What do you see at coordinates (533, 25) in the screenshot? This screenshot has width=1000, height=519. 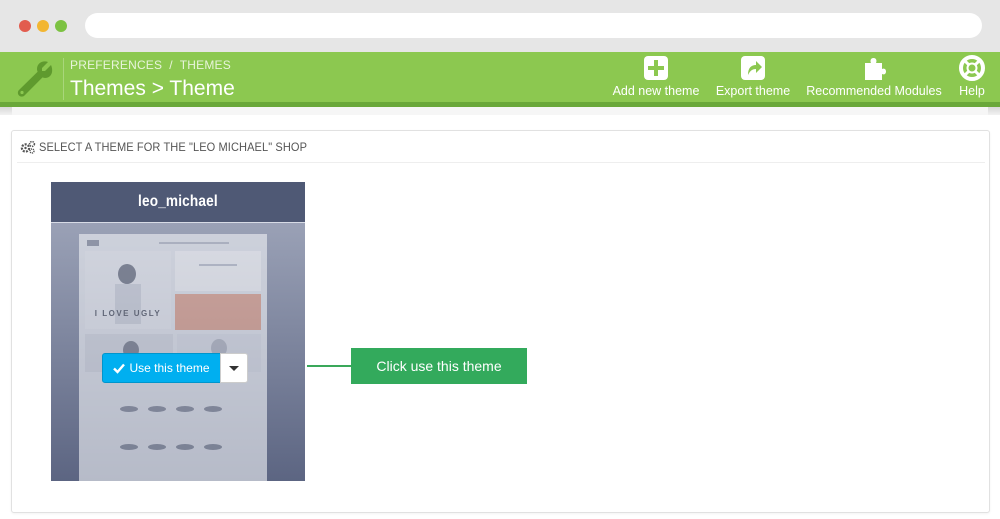 I see `address-bar` at bounding box center [533, 25].